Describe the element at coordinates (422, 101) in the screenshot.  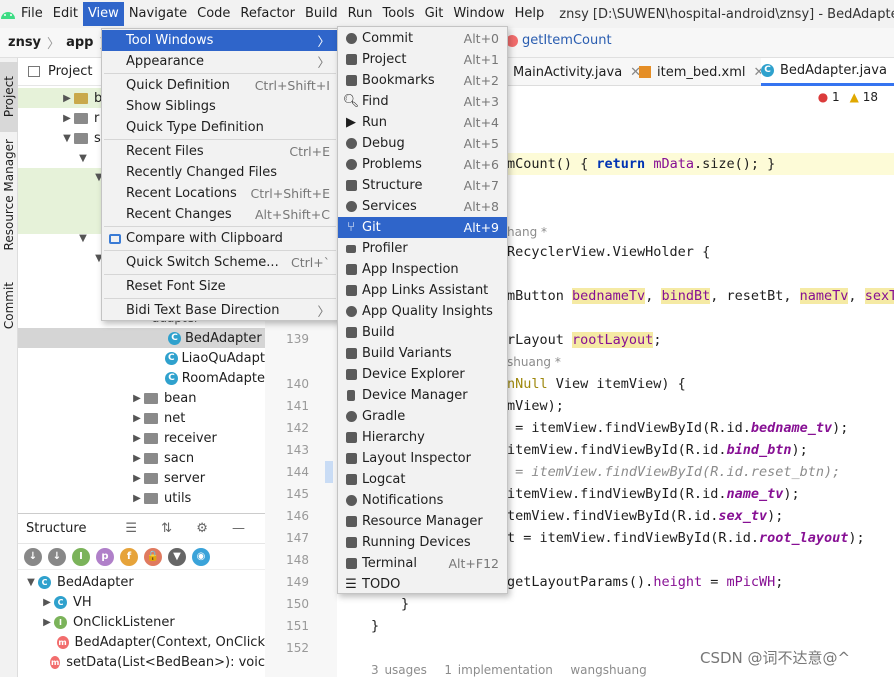
I see `tool-window-find: 🔍︎ Find Alt+3` at that location.